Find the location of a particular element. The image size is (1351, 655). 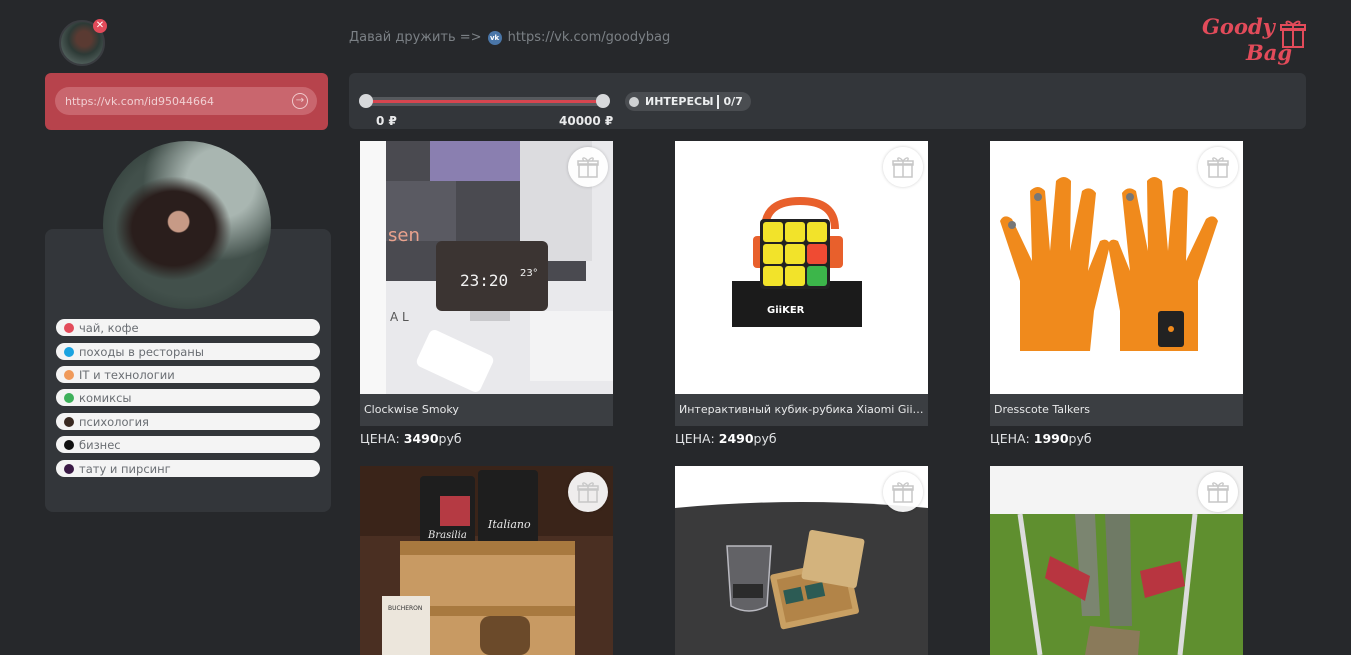

interest-tag: походы в рестораны is located at coordinates (188, 351).